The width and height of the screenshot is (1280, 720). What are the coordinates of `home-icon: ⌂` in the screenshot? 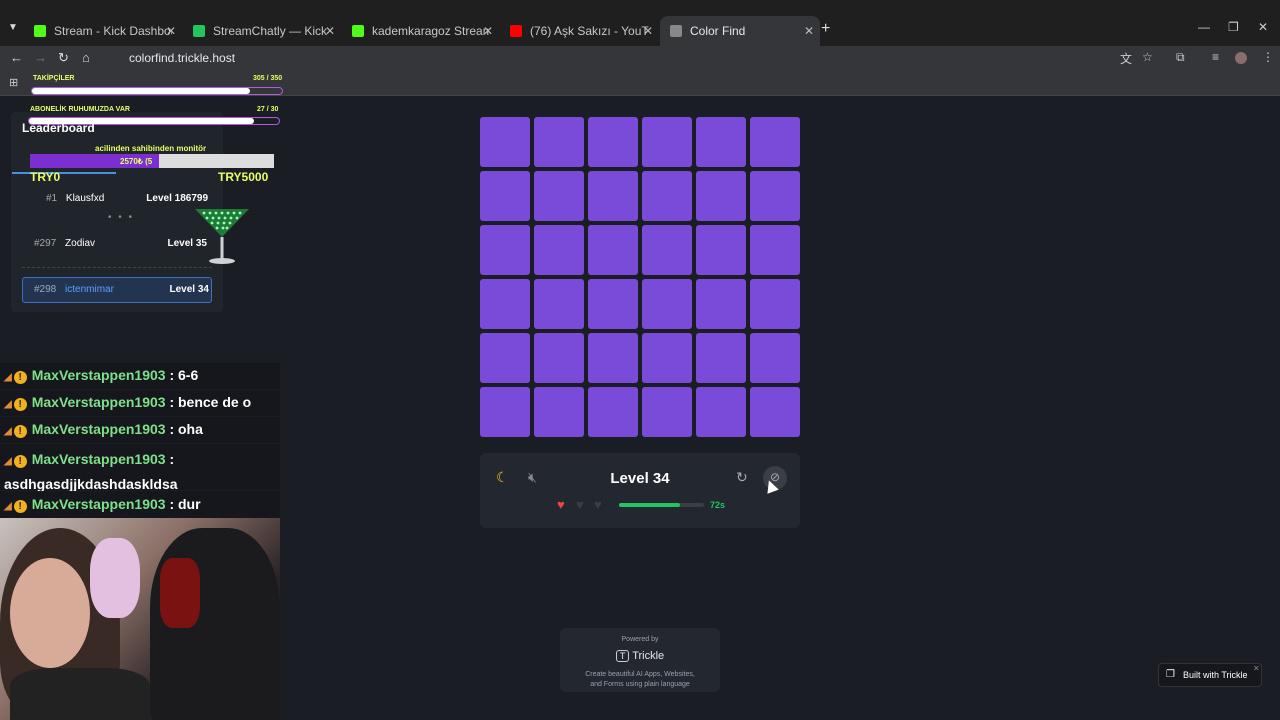 It's located at (86, 57).